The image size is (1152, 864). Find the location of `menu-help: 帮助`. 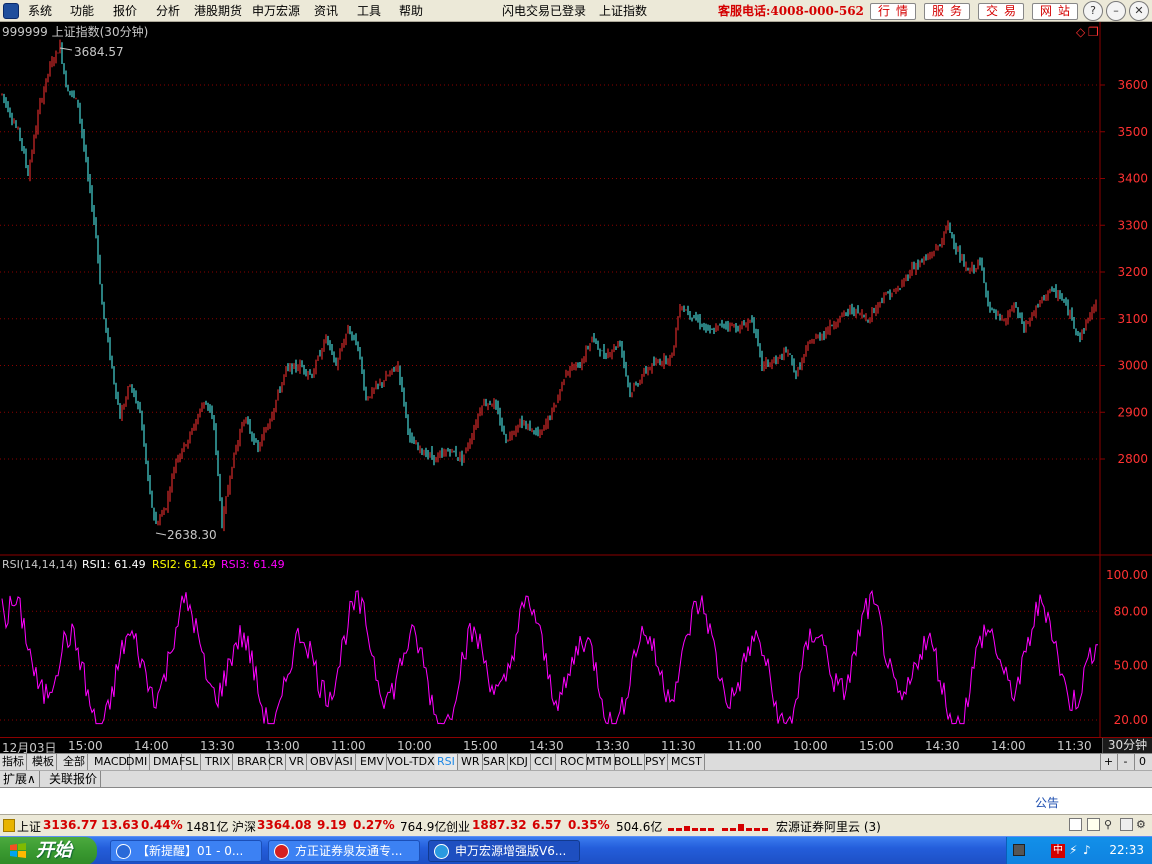

menu-help: 帮助 is located at coordinates (411, 11).